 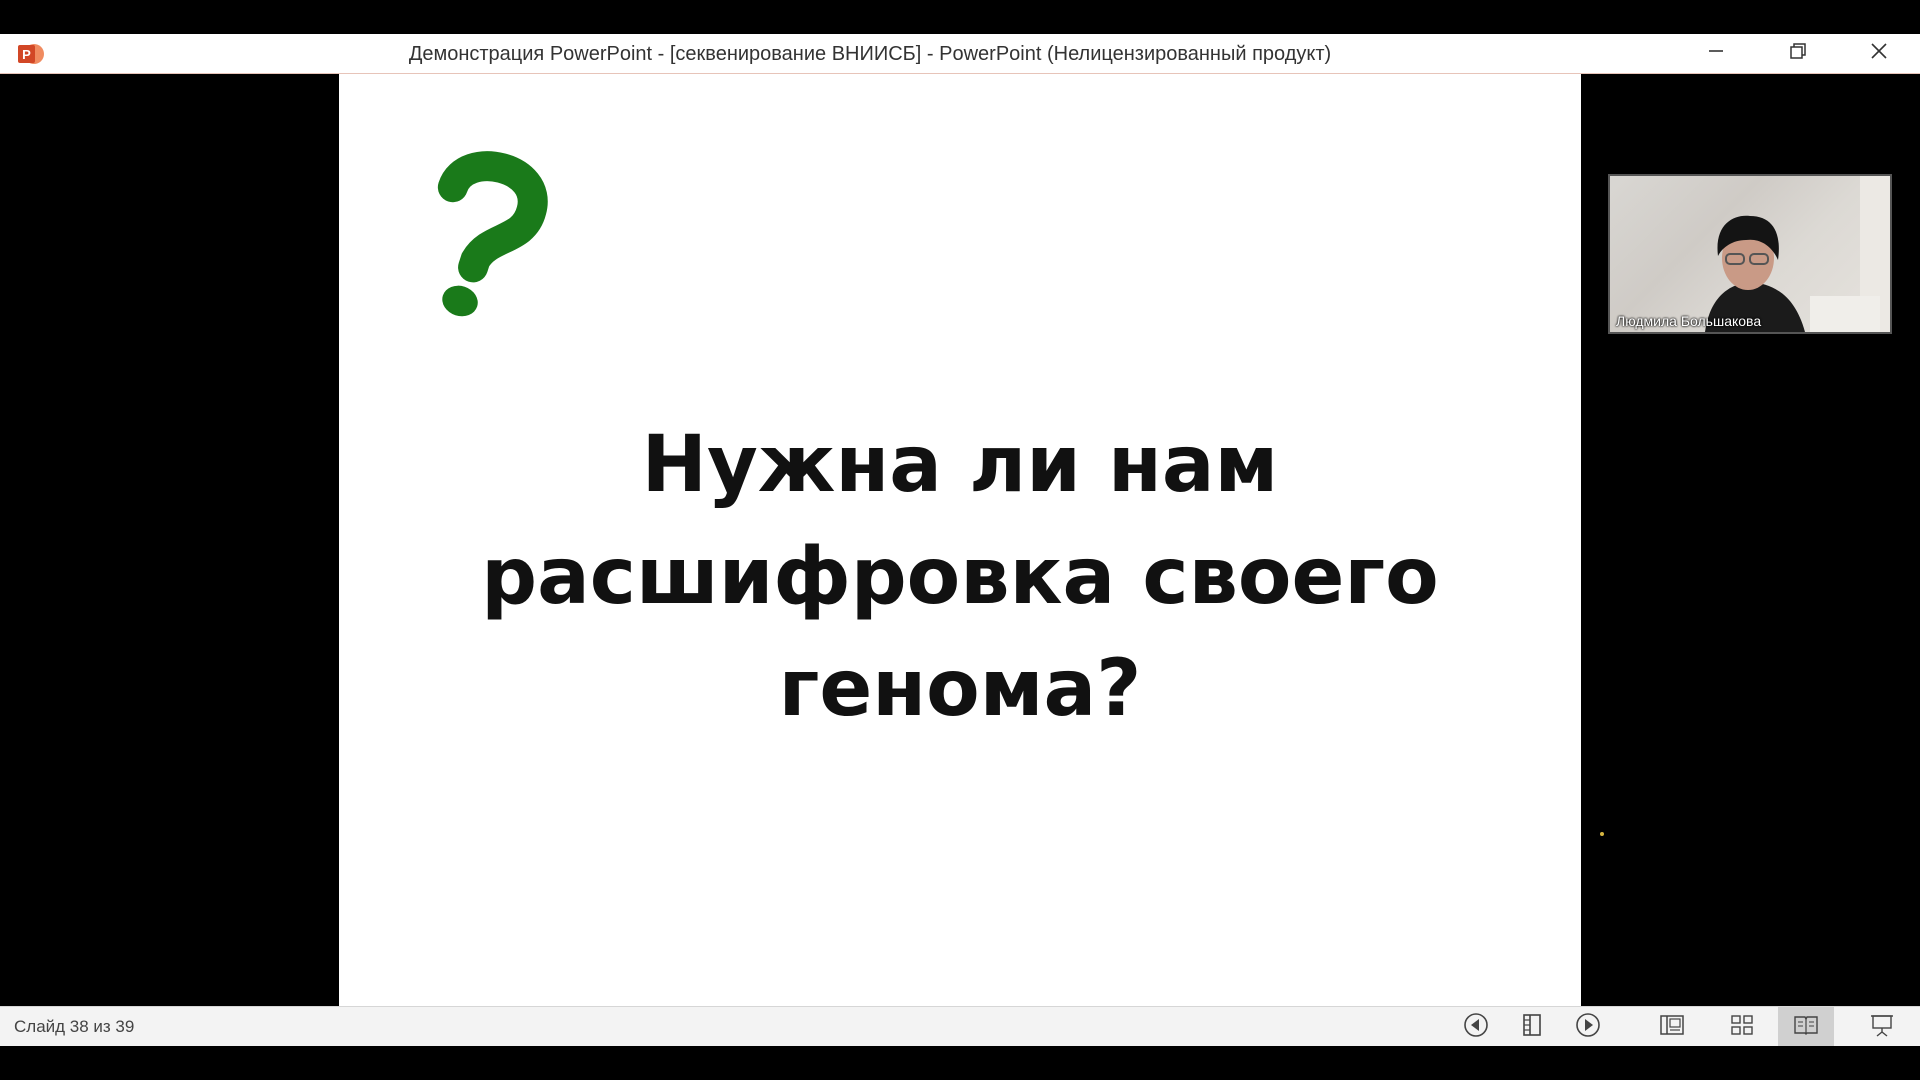 I want to click on slideshow-button, so click(x=1882, y=1027).